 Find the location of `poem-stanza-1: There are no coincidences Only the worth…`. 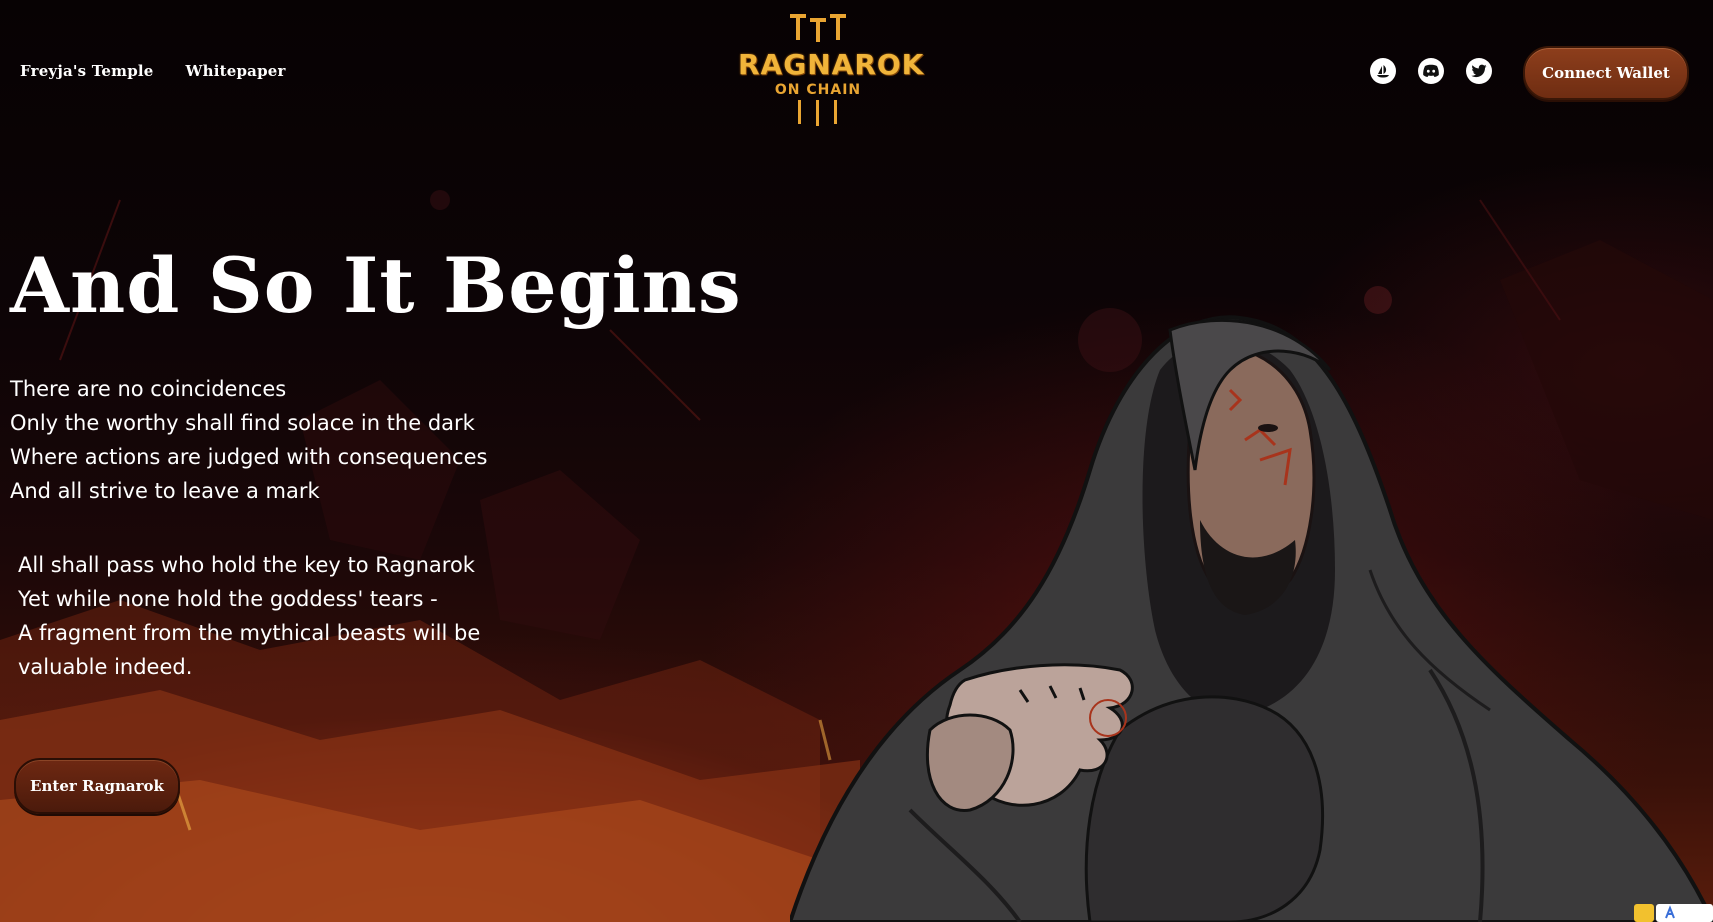

poem-stanza-1: There are no coincidences Only the worth… is located at coordinates (248, 440).